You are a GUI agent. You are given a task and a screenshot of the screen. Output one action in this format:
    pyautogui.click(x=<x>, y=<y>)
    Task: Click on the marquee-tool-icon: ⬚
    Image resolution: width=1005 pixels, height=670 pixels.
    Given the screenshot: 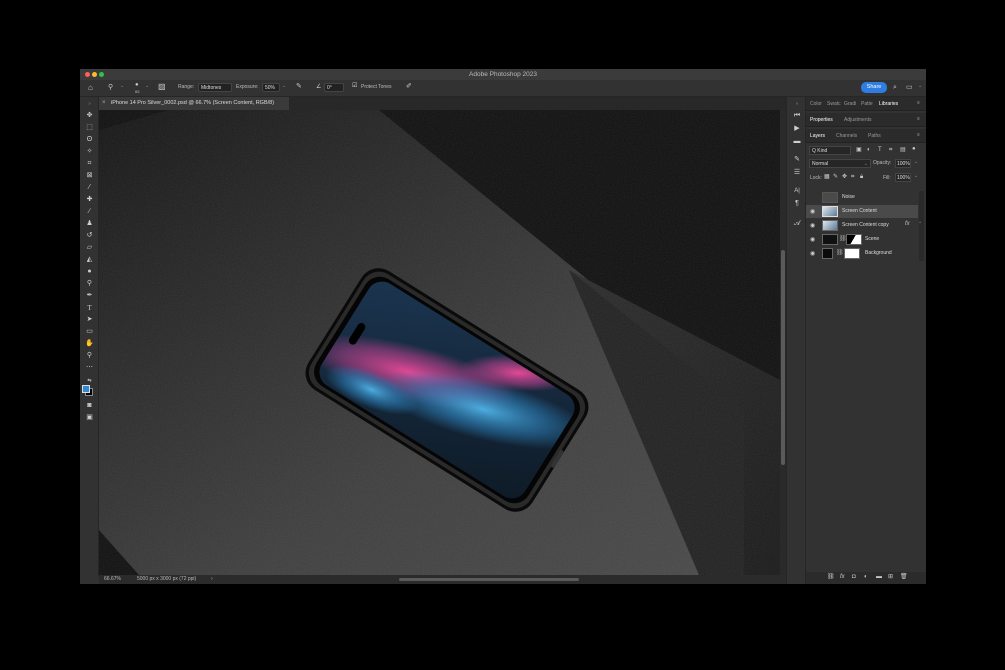 What is the action you would take?
    pyautogui.click(x=89, y=128)
    